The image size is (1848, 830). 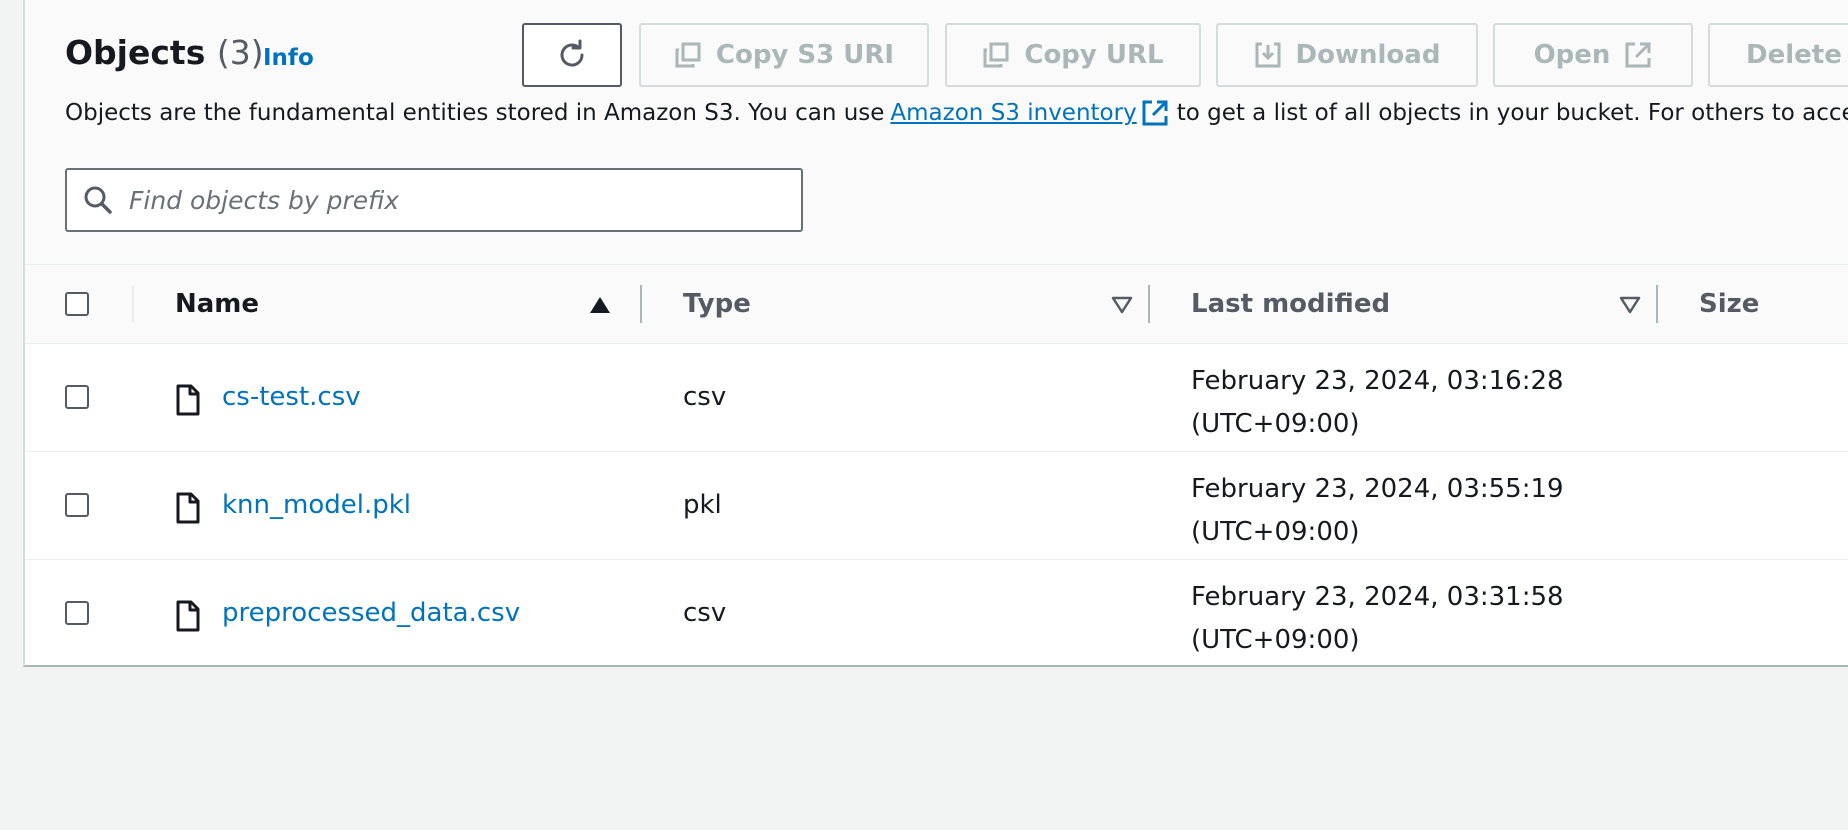 What do you see at coordinates (77, 304) in the screenshot?
I see `select-all-checkbox` at bounding box center [77, 304].